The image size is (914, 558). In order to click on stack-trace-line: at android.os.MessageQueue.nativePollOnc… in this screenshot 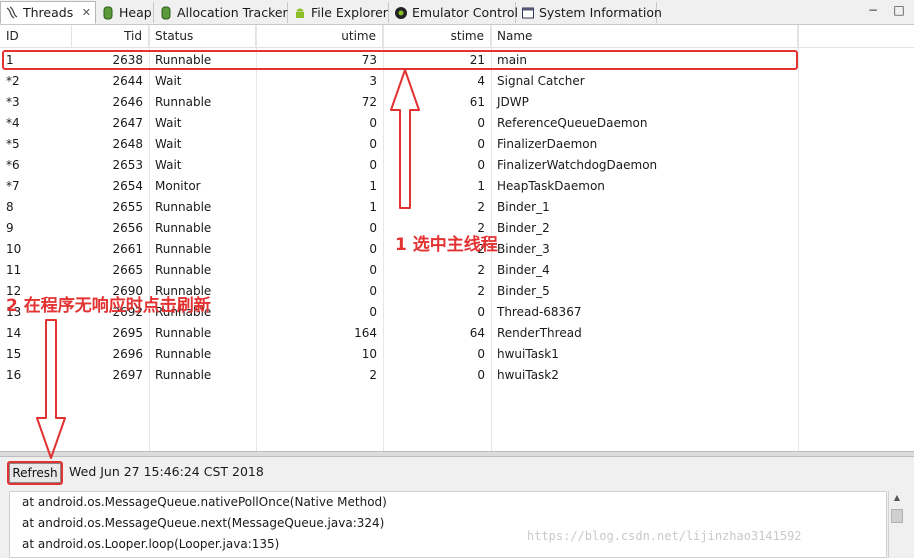, I will do `click(204, 502)`.